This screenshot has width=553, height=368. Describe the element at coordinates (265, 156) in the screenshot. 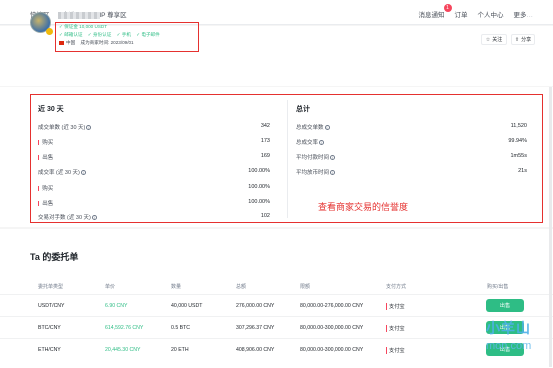

I see `stat-value: 169` at that location.